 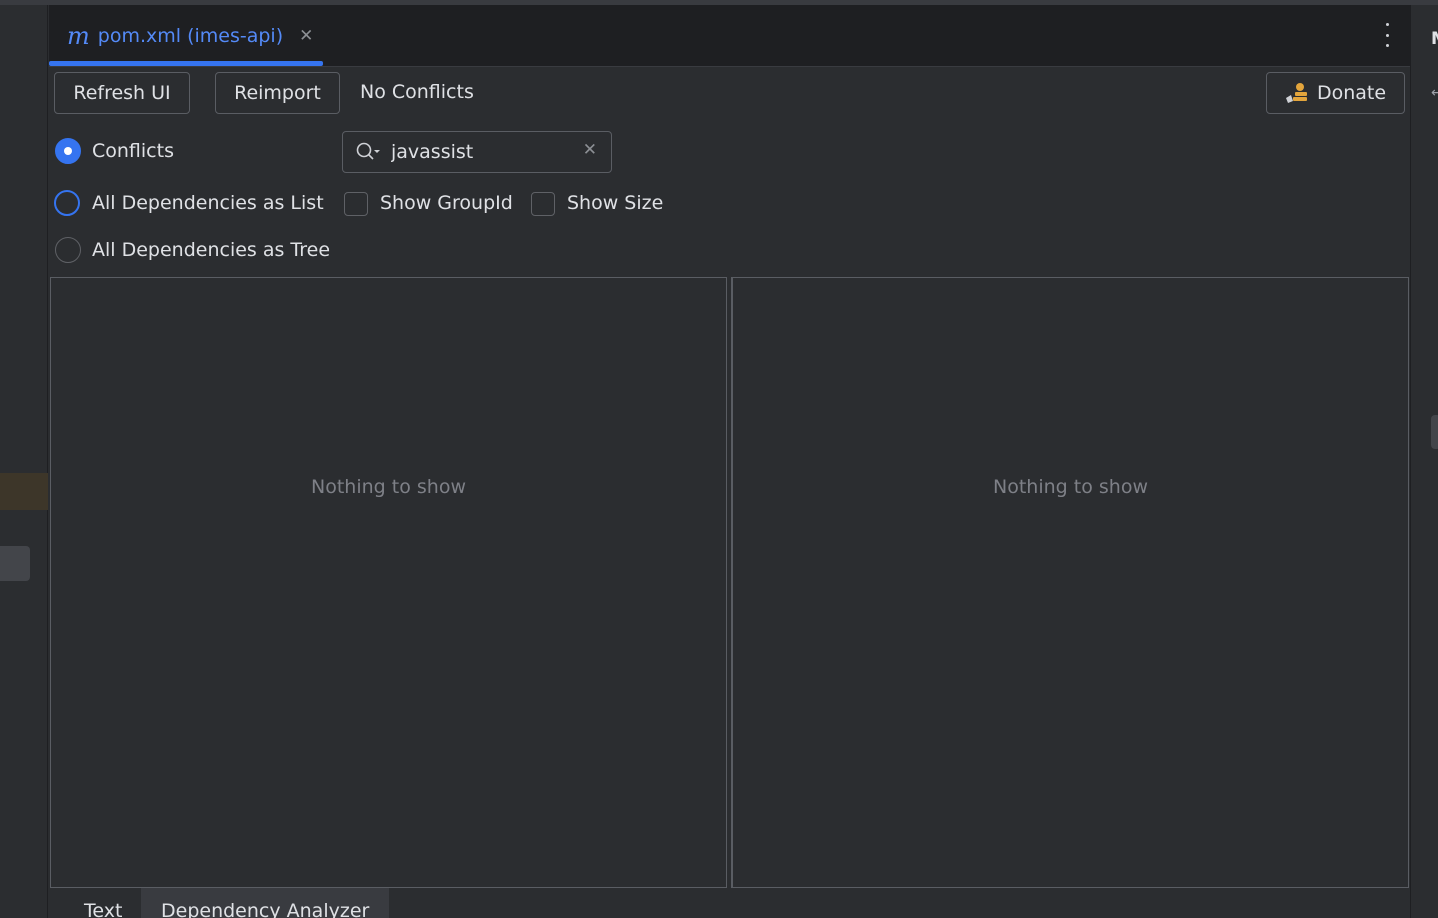 What do you see at coordinates (1434, 93) in the screenshot?
I see `right-strip-arrow-icon: ↵` at bounding box center [1434, 93].